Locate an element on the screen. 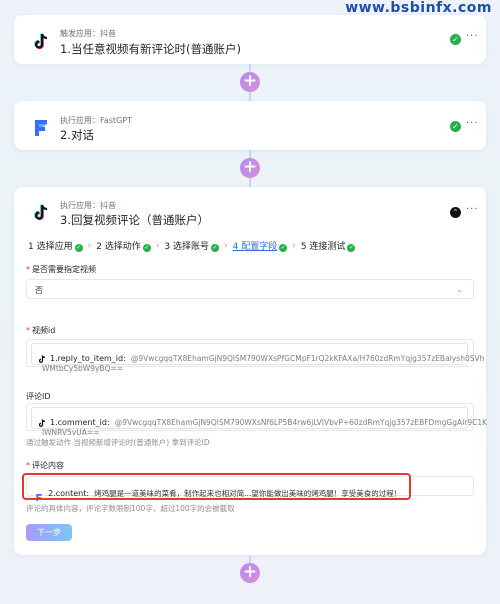 Image resolution: width=500 pixels, height=604 pixels. comment-content-label: * 评论内容 is located at coordinates (45, 465).